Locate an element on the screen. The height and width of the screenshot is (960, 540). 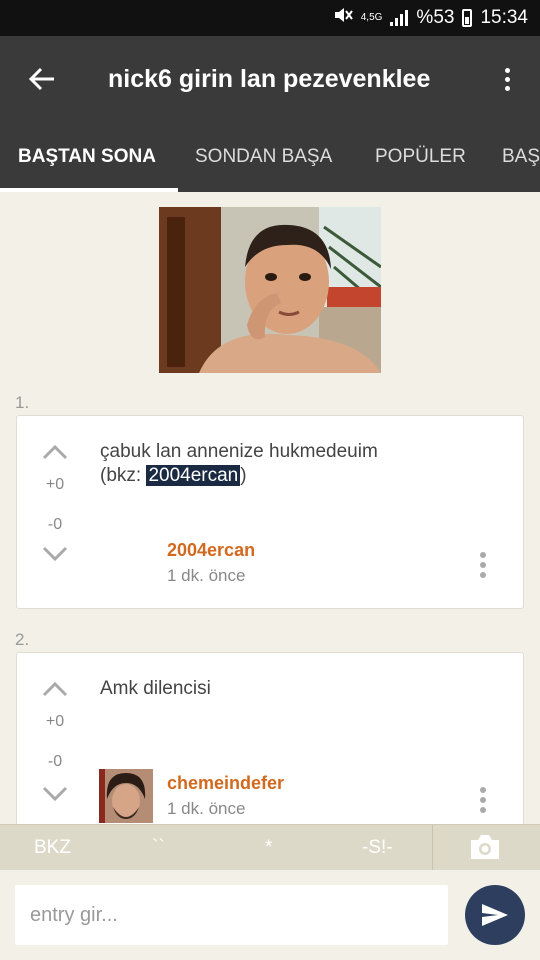
author-link: chemeindefer is located at coordinates (225, 783).